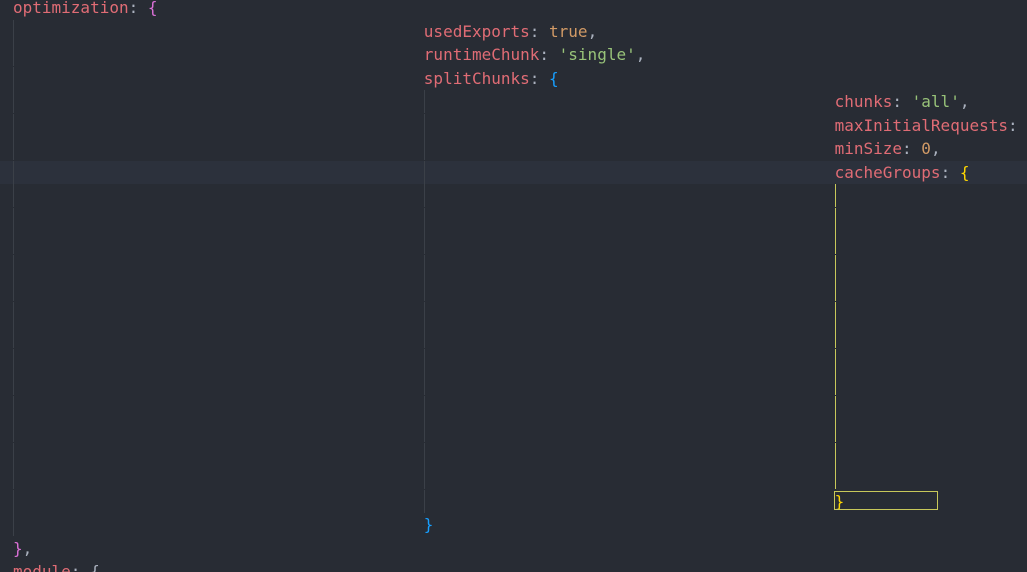 The height and width of the screenshot is (572, 1027). I want to click on code-text: module: {, so click(56, 566).